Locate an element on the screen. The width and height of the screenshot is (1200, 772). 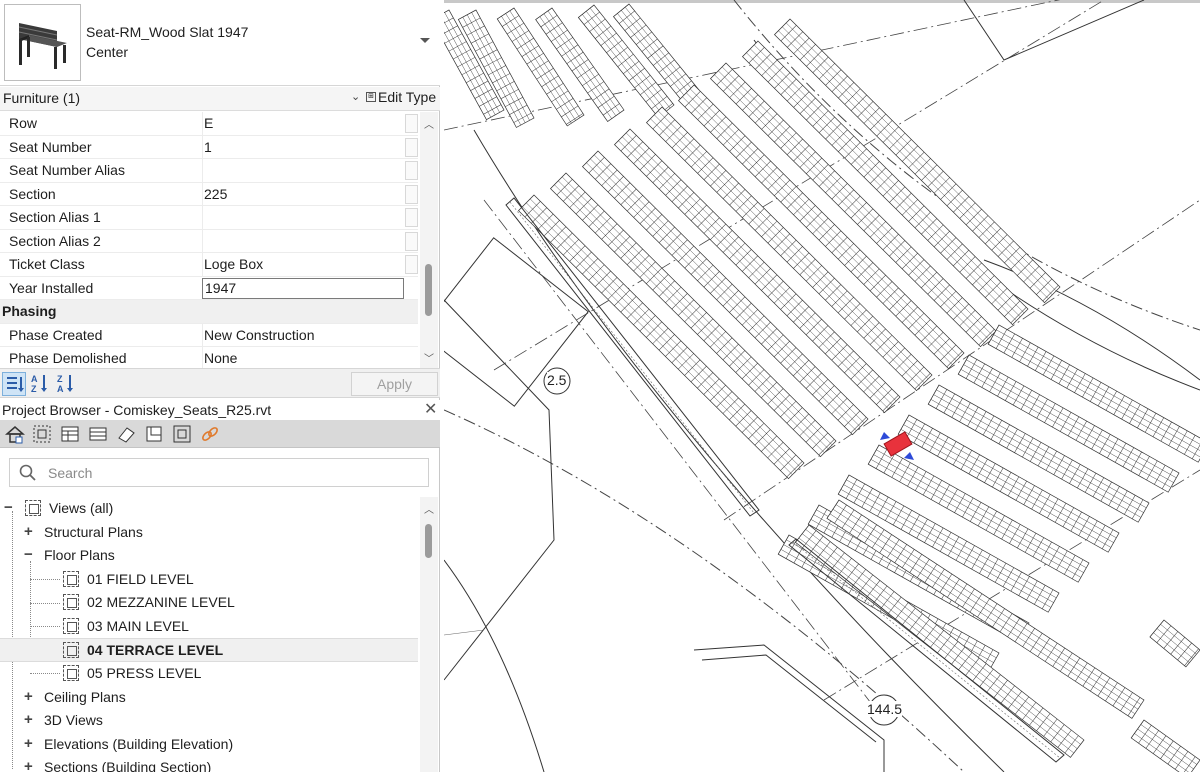
property-row: Ticket Class Loge Box is located at coordinates (209, 265).